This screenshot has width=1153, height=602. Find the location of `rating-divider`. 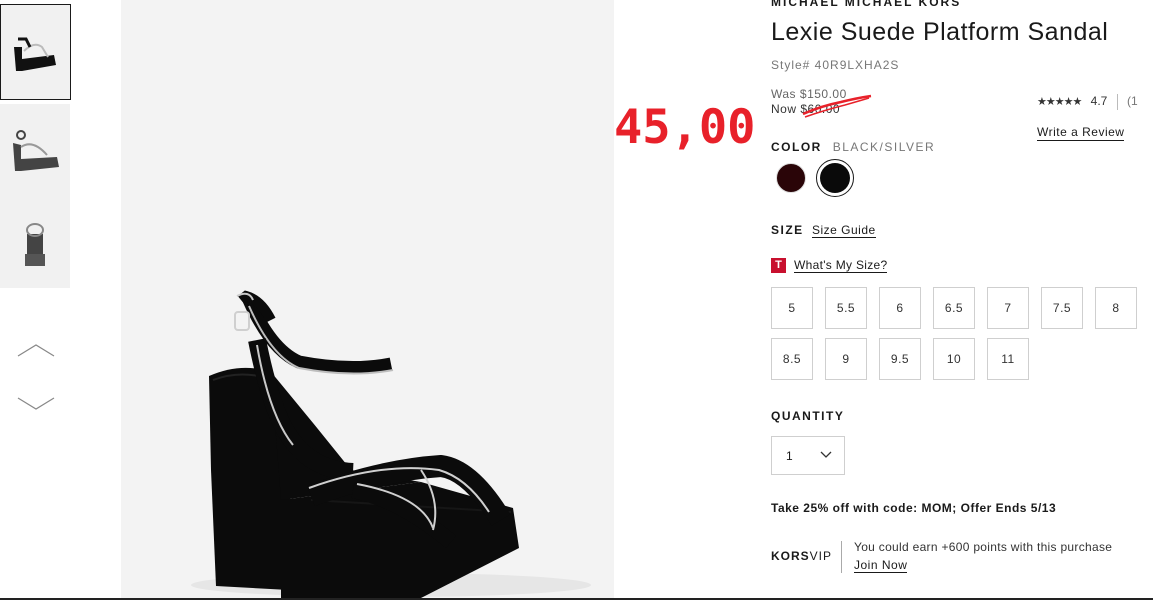

rating-divider is located at coordinates (1117, 102).